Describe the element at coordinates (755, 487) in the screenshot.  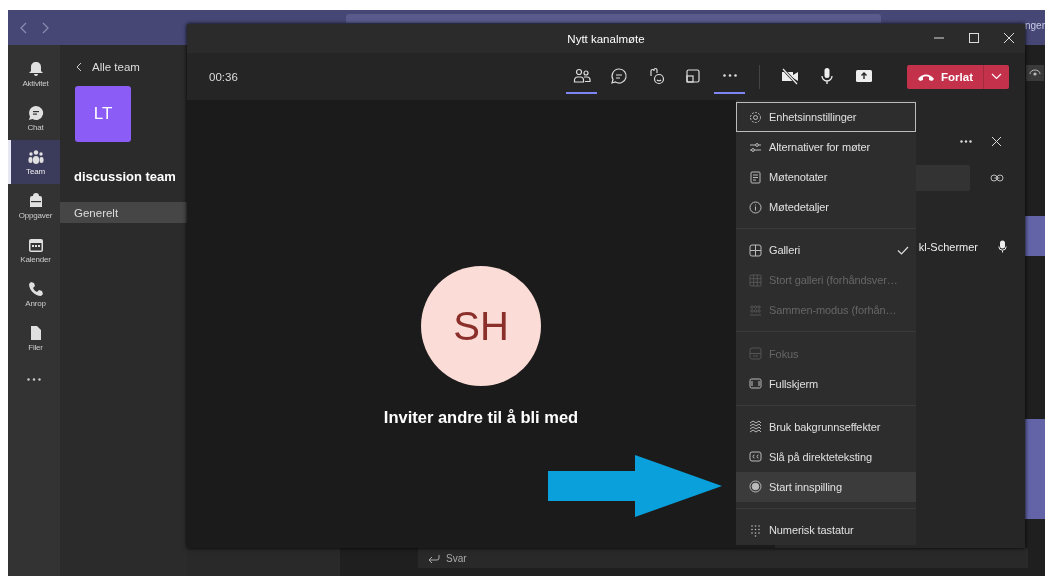
I see `record-icon` at that location.